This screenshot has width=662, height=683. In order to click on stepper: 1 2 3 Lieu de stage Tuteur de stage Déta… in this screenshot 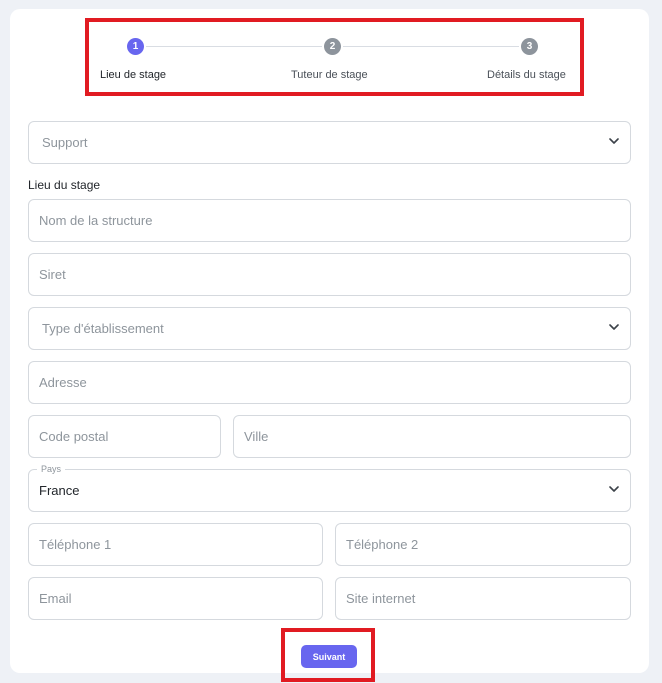, I will do `click(334, 57)`.